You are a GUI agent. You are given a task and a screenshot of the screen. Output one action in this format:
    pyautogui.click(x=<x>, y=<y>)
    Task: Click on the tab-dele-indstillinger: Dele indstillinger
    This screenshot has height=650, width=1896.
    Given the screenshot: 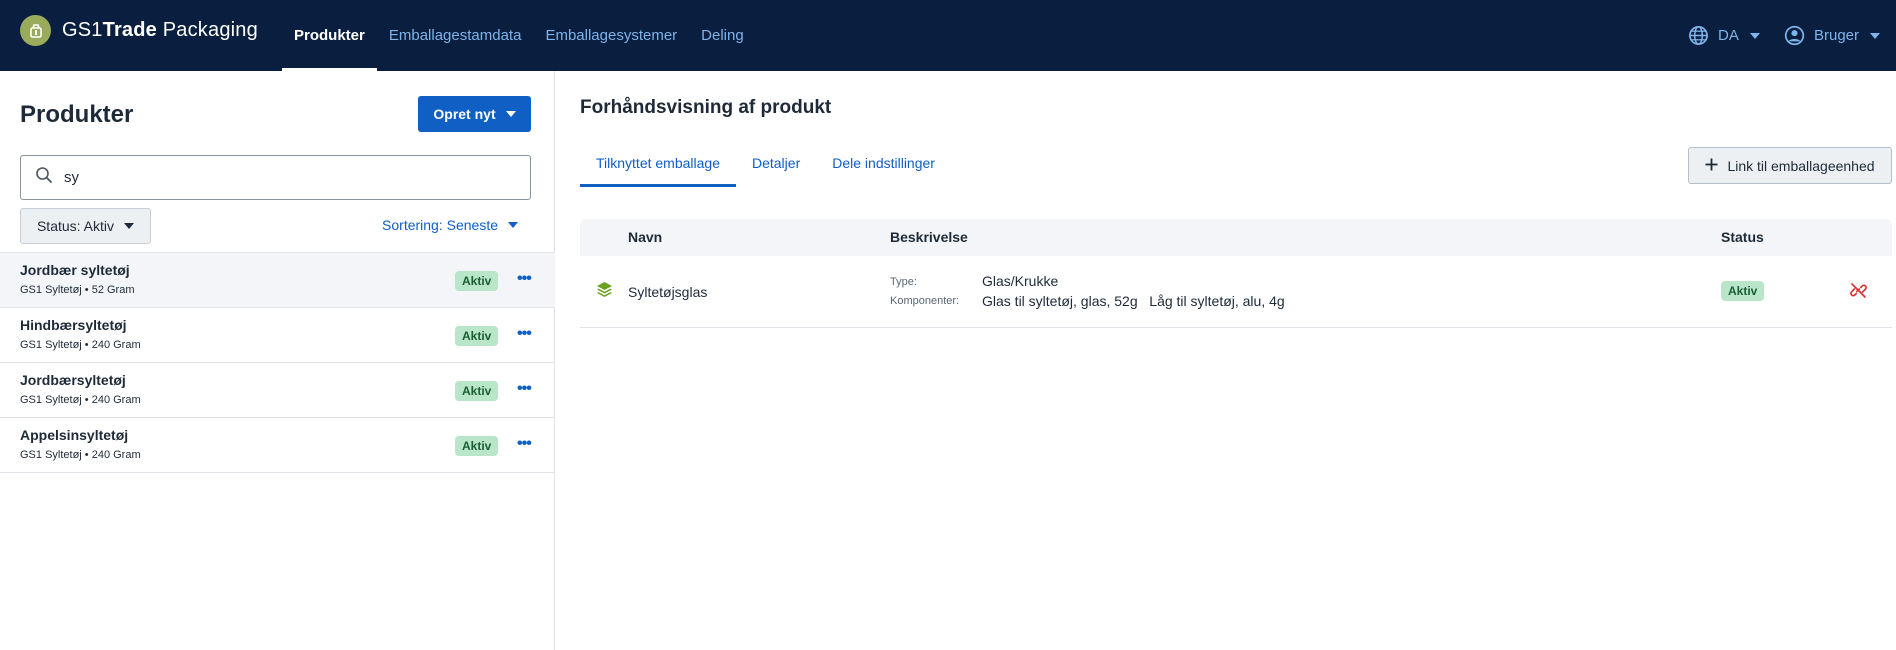 What is the action you would take?
    pyautogui.click(x=883, y=166)
    